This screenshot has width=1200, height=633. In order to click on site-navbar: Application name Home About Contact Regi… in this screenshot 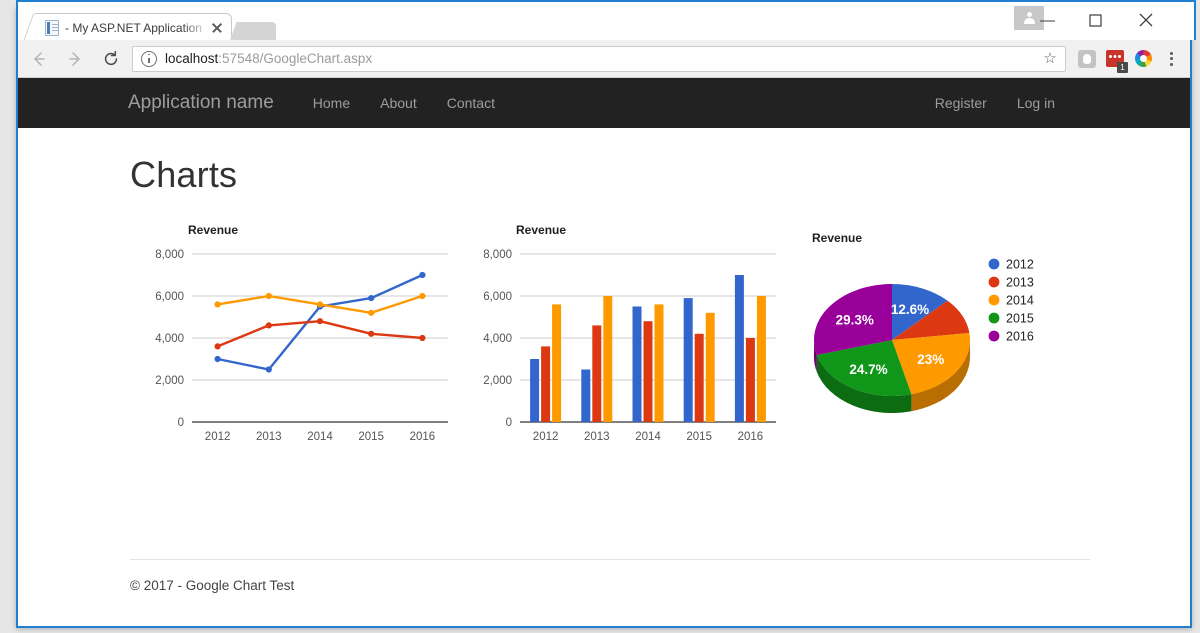, I will do `click(604, 103)`.